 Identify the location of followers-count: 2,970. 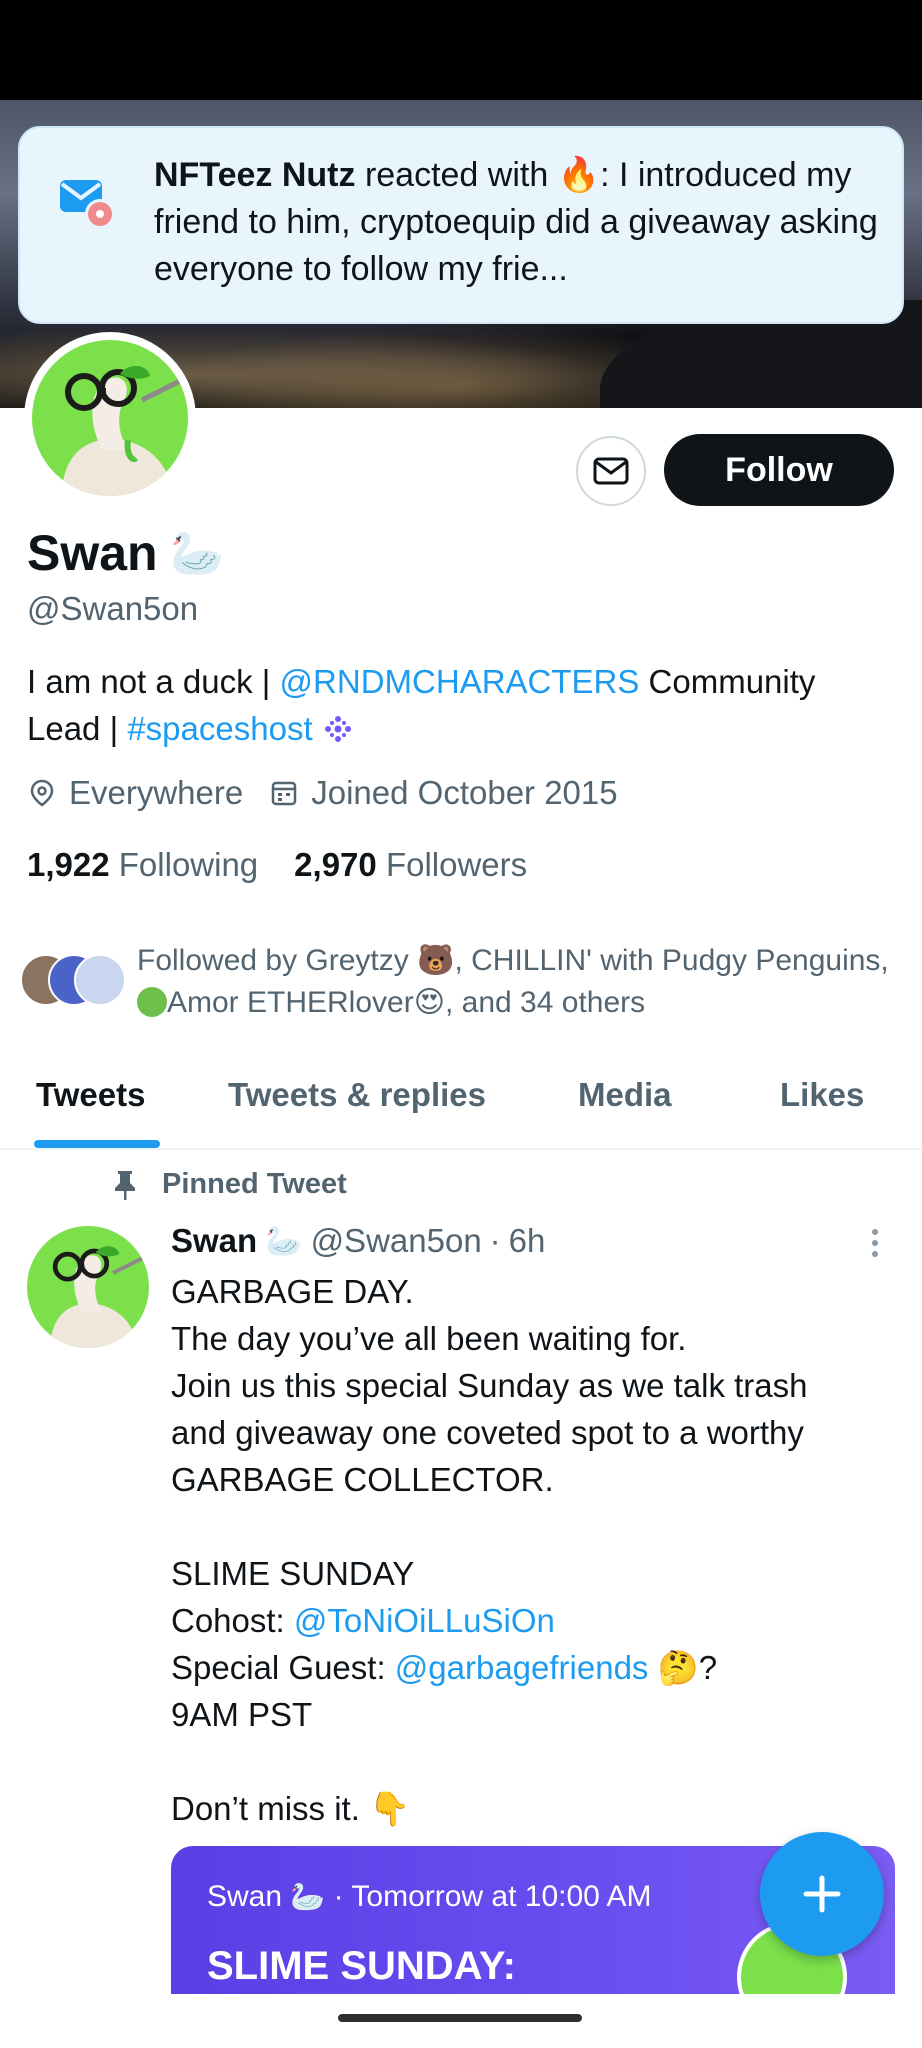
(335, 864).